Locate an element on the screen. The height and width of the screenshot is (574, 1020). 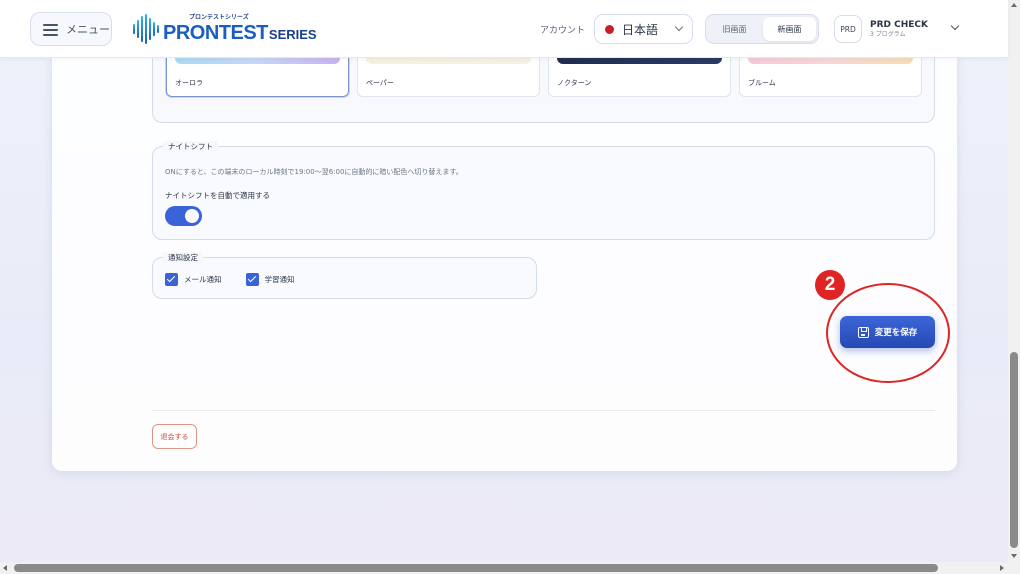
email-notification-label: メール通知 is located at coordinates (203, 279).